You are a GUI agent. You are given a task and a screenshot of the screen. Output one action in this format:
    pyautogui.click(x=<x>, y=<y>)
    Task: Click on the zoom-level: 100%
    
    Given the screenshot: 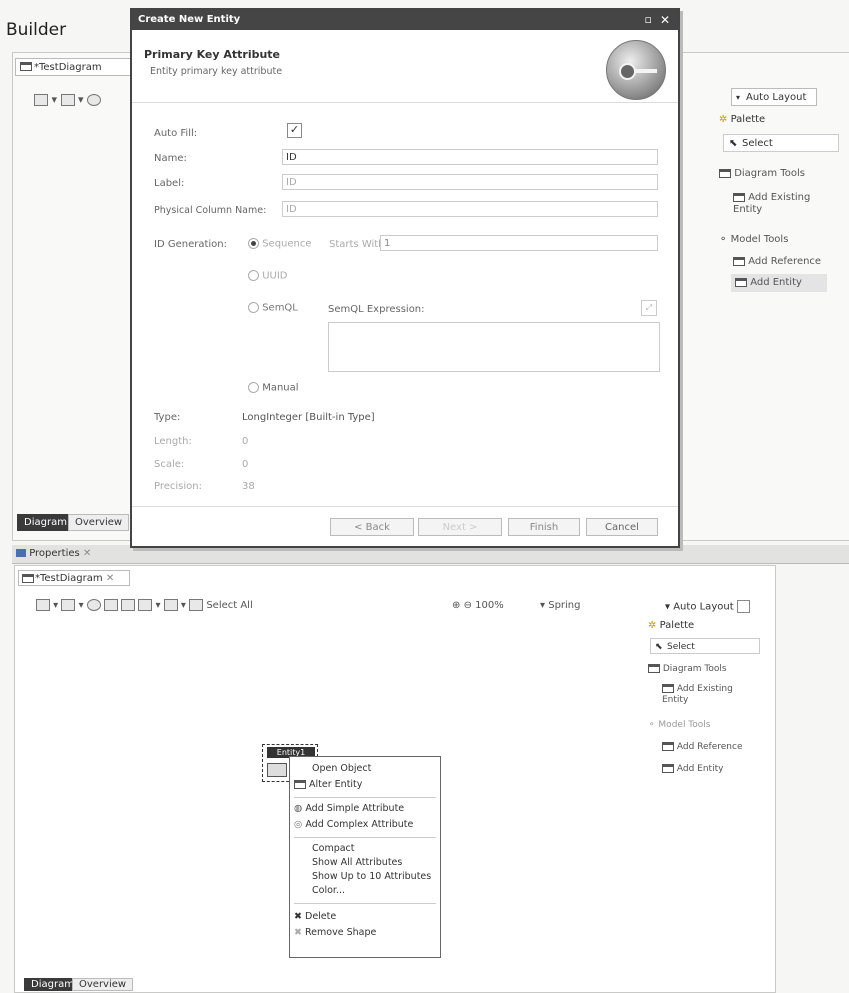 What is the action you would take?
    pyautogui.click(x=489, y=605)
    